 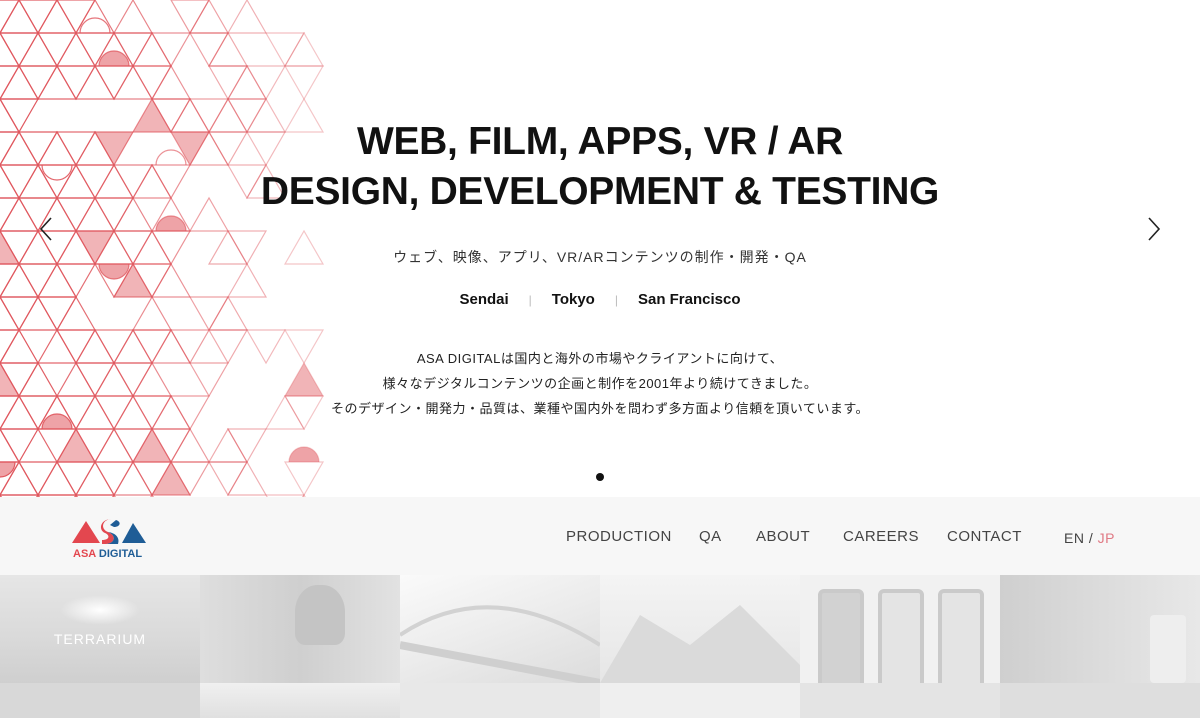 I want to click on chevron-right-icon, so click(x=1154, y=229).